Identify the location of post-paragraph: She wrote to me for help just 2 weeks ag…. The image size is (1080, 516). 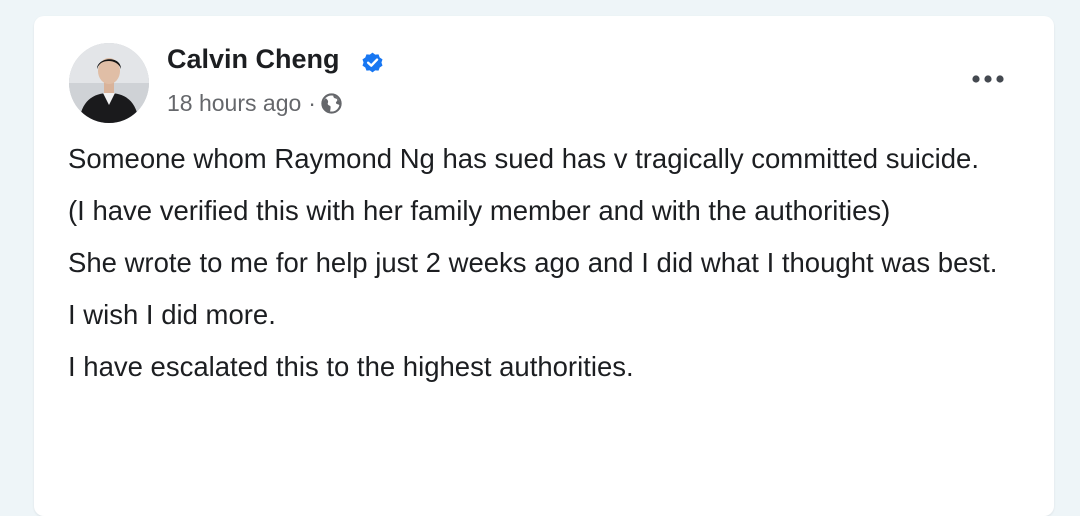
(533, 262).